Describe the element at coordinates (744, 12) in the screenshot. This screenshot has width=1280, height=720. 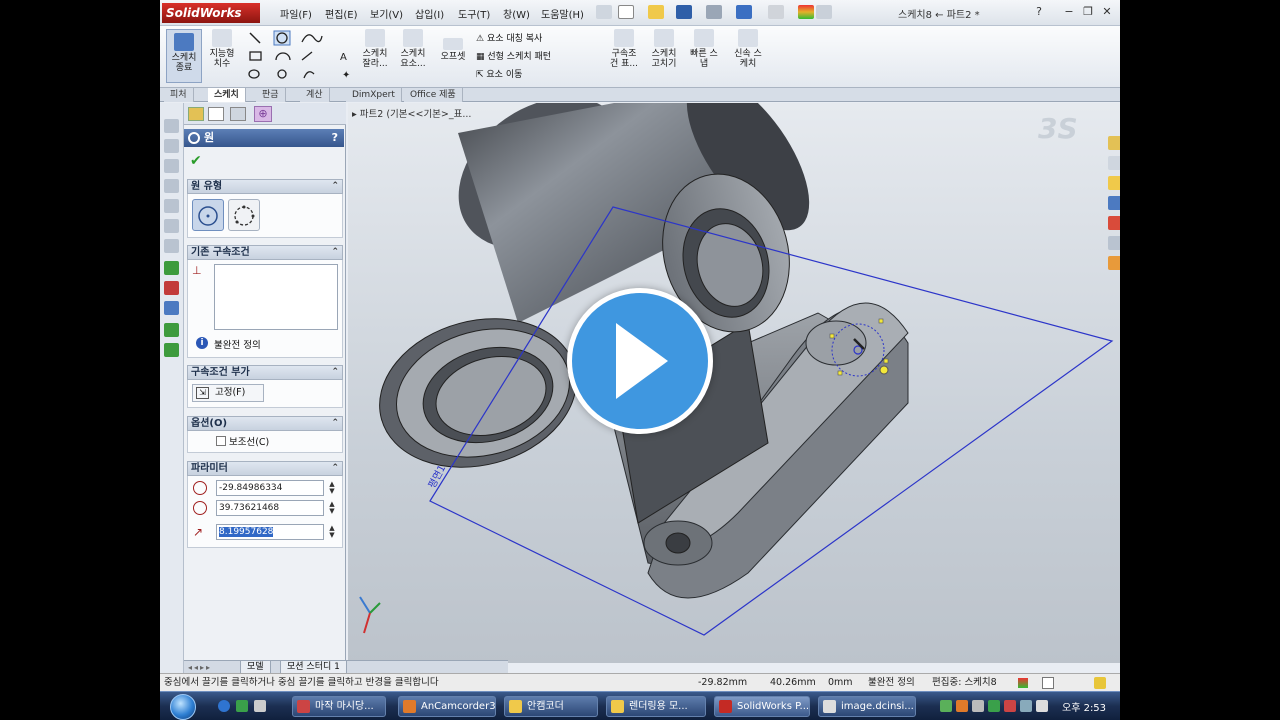
I see `undo-icon` at that location.